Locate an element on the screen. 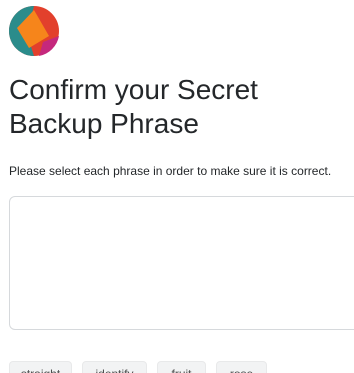 The image size is (354, 373). word-chip-rose: rose is located at coordinates (241, 367).